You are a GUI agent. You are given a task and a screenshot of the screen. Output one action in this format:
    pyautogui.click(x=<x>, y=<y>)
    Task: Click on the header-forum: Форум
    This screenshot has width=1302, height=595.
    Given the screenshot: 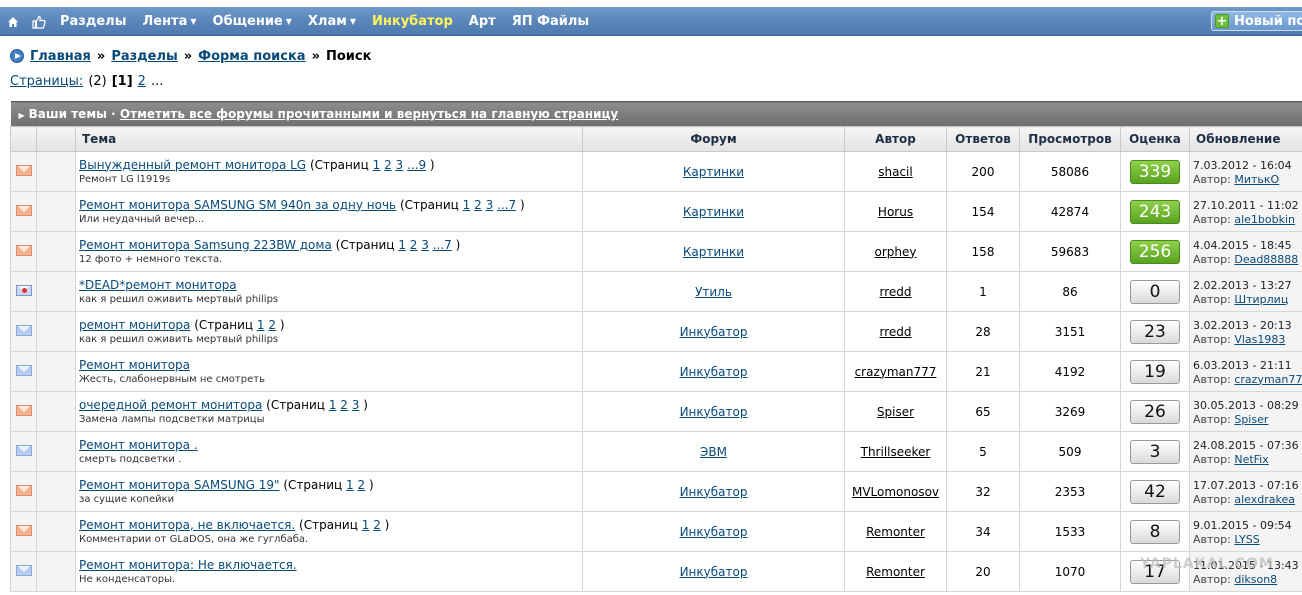 What is the action you would take?
    pyautogui.click(x=713, y=139)
    